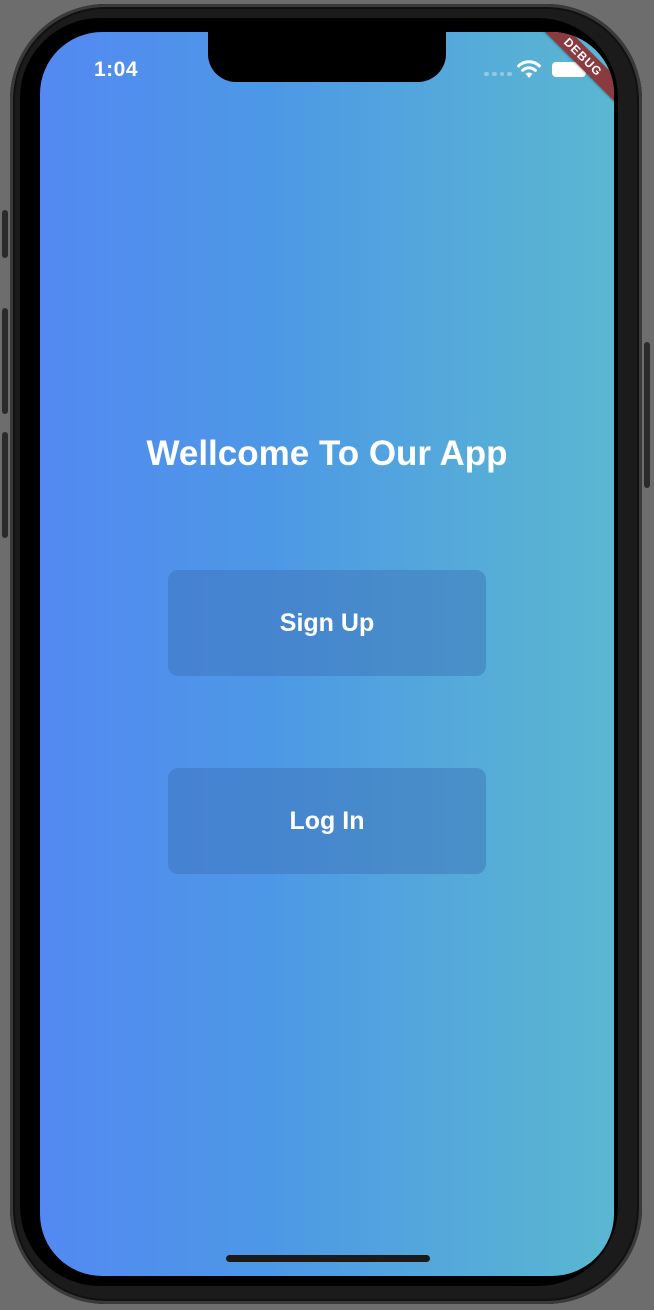 This screenshot has height=1310, width=654. I want to click on sign-up-button: Sign Up, so click(327, 623).